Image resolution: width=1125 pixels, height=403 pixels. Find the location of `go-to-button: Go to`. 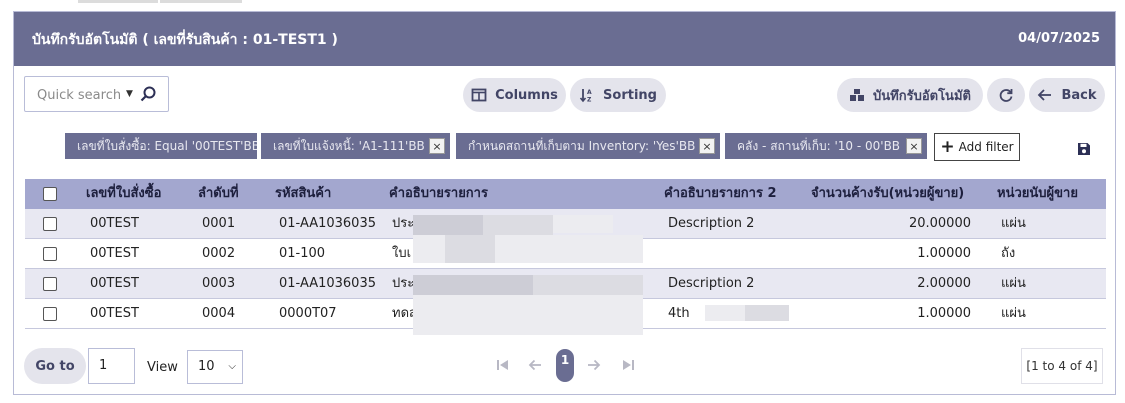

go-to-button: Go to is located at coordinates (55, 366).